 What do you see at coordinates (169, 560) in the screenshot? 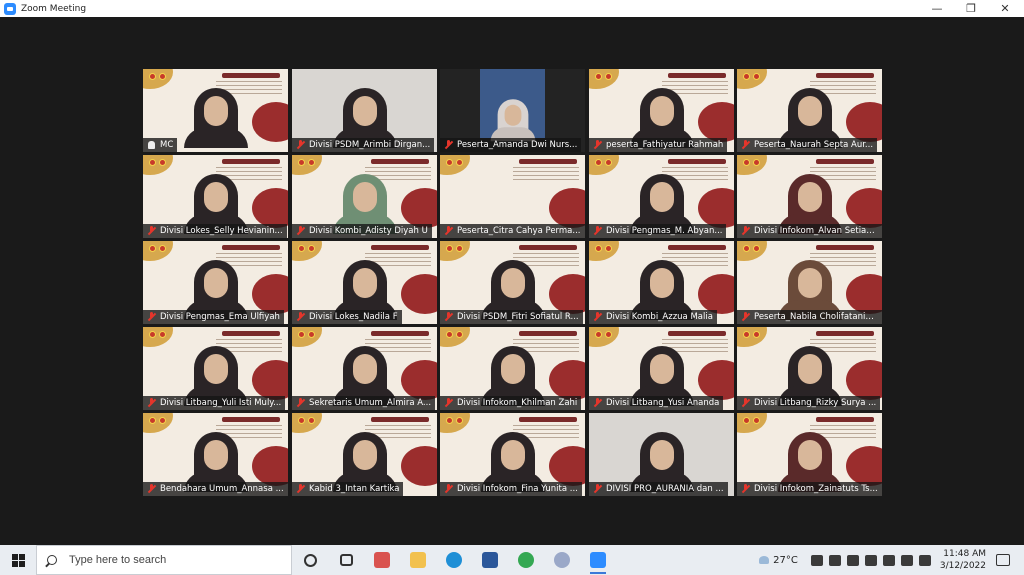
I see `taskbar-search-input` at bounding box center [169, 560].